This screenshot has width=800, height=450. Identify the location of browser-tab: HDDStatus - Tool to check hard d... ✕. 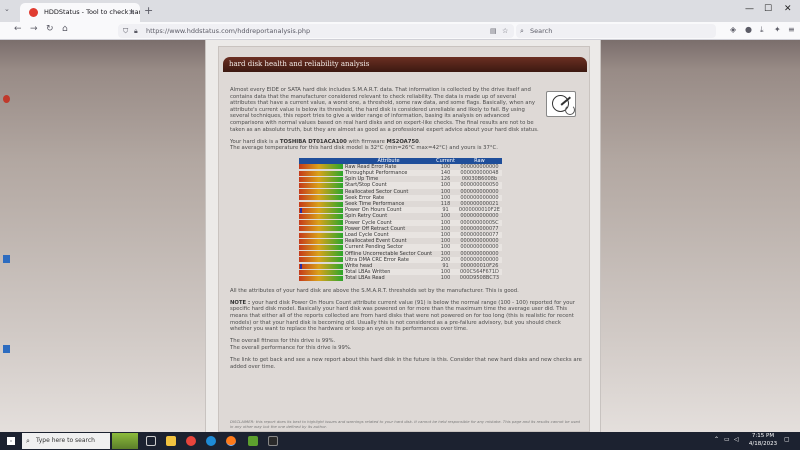
(80, 12).